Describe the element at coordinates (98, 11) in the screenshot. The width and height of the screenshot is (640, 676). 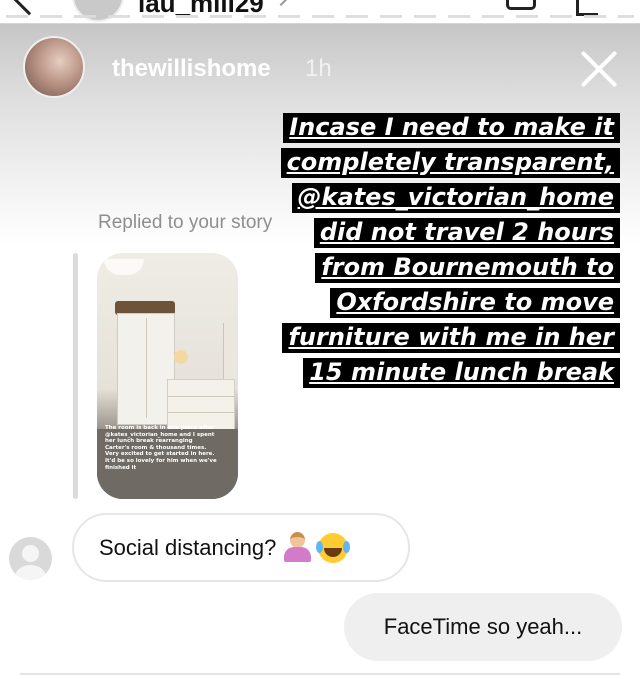
I see `header-avatar` at that location.